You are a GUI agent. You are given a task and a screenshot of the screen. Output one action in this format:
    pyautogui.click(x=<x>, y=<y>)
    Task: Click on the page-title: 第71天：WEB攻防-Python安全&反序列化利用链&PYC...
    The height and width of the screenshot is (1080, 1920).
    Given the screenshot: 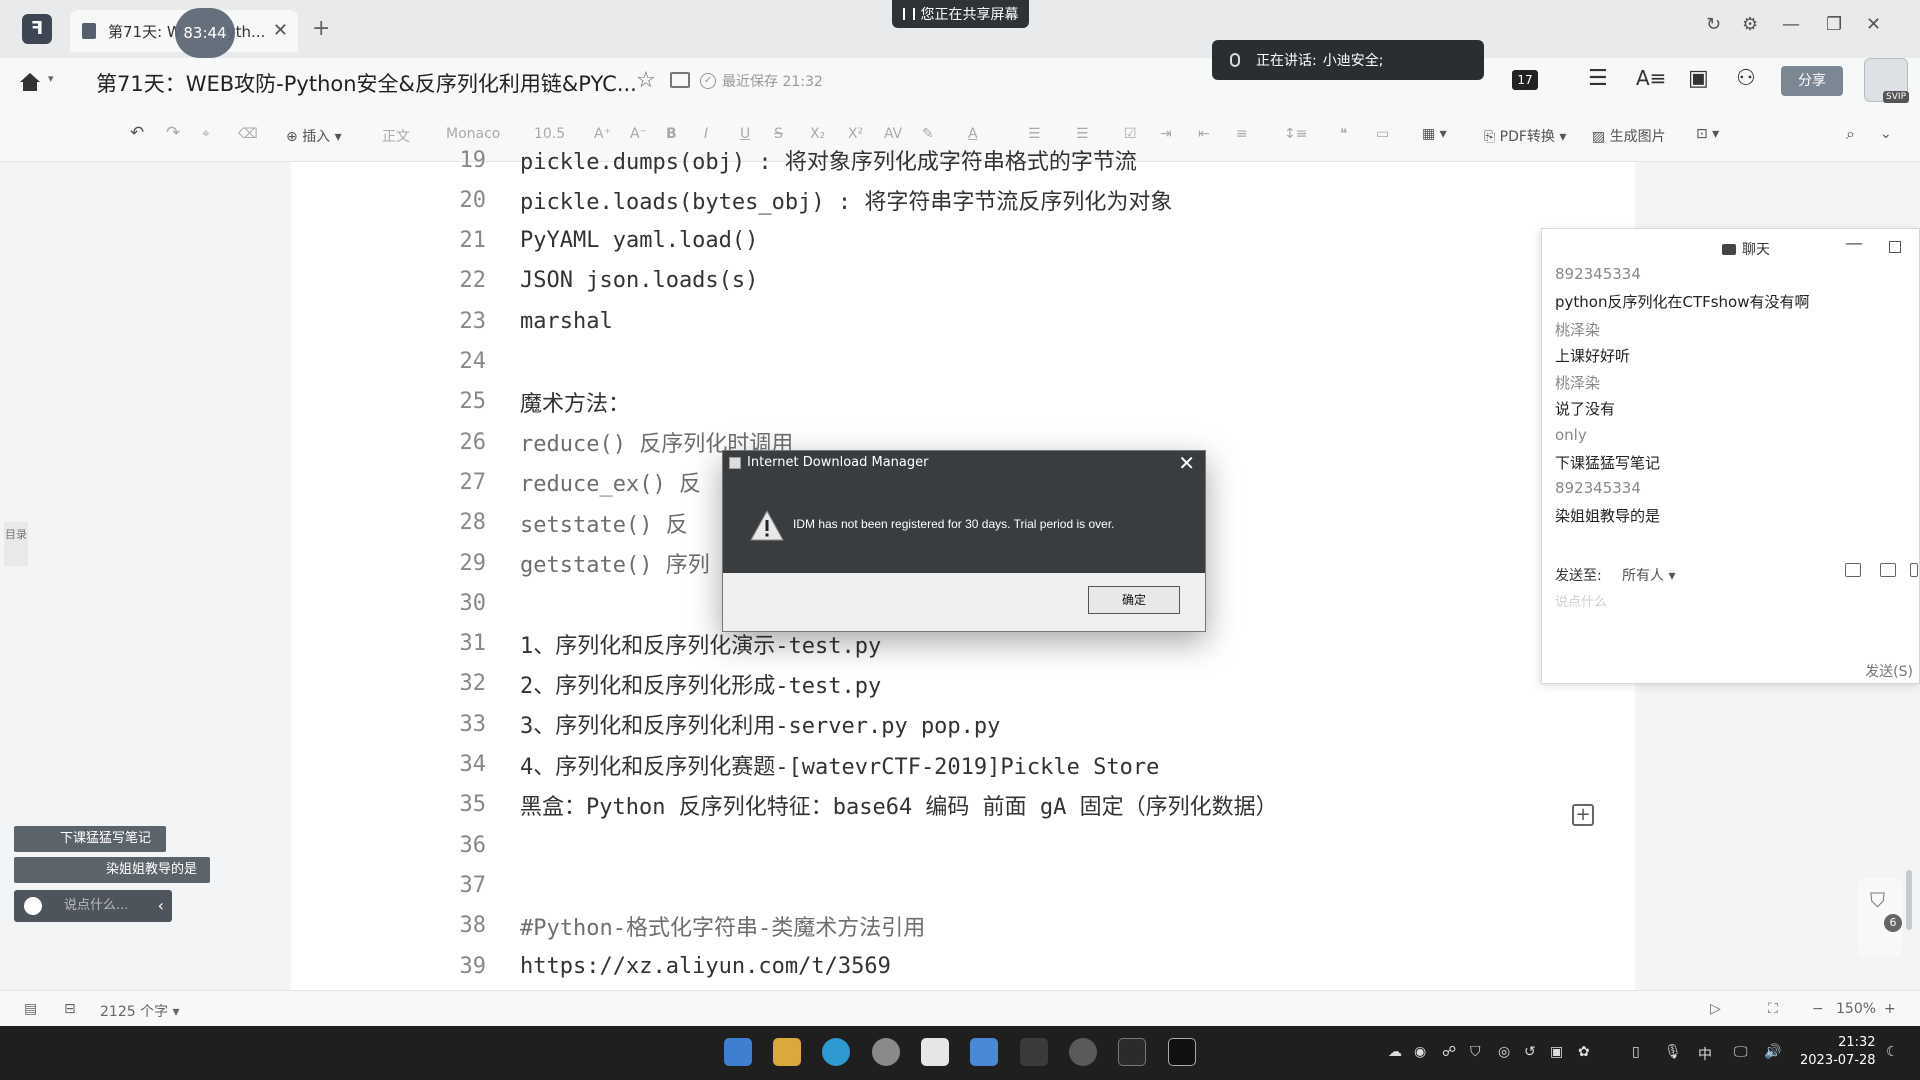 What is the action you would take?
    pyautogui.click(x=366, y=83)
    